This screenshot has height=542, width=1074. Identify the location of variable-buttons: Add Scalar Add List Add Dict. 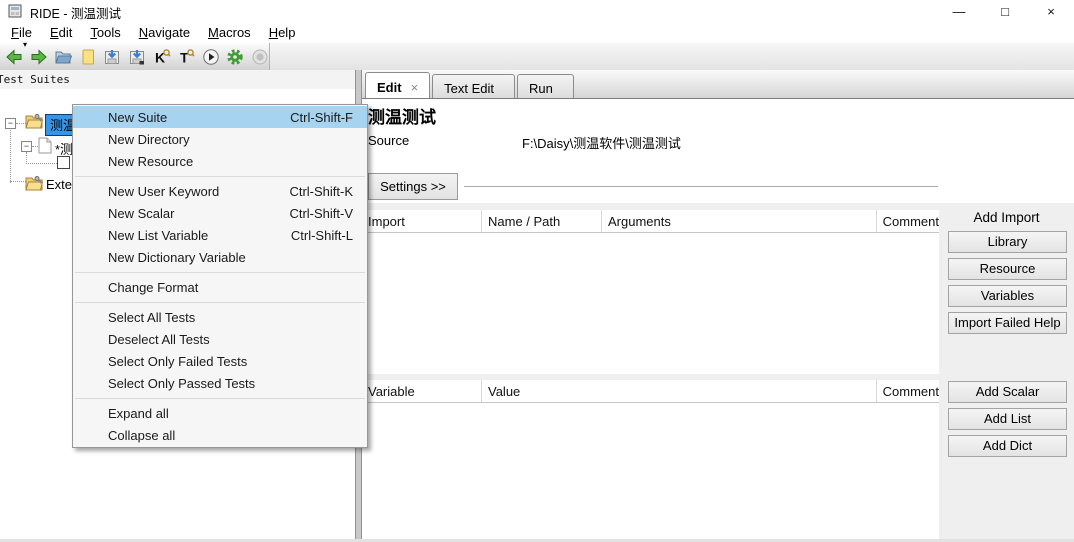
(1007, 419).